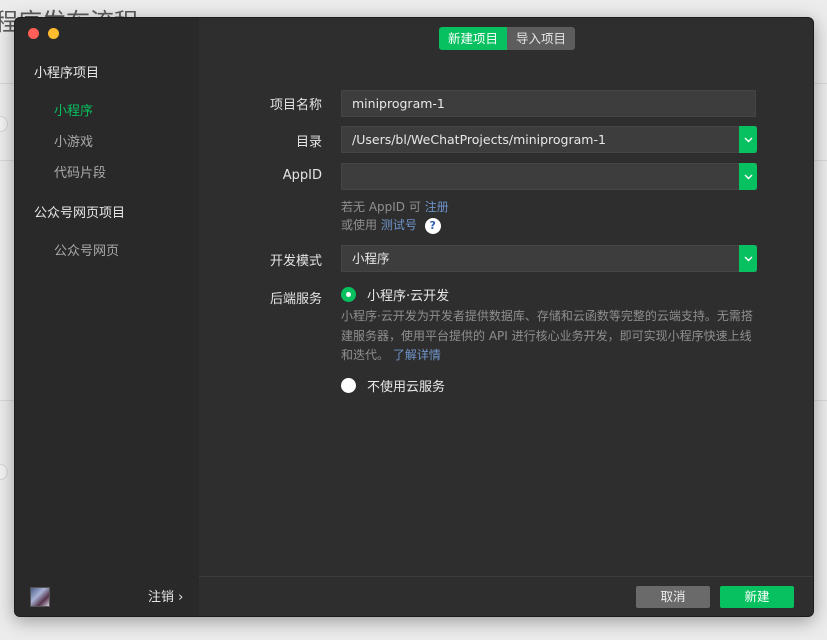 The image size is (827, 640). I want to click on sidebar-item-miniprogram: 小程序, so click(73, 109).